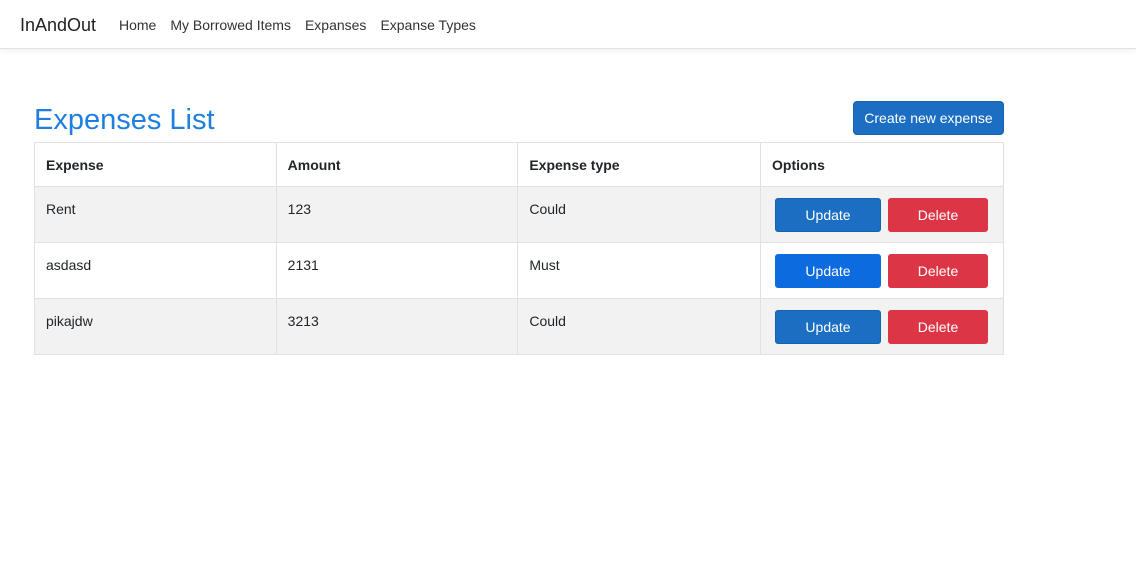  What do you see at coordinates (397, 270) in the screenshot?
I see `cell-amount: 2131` at bounding box center [397, 270].